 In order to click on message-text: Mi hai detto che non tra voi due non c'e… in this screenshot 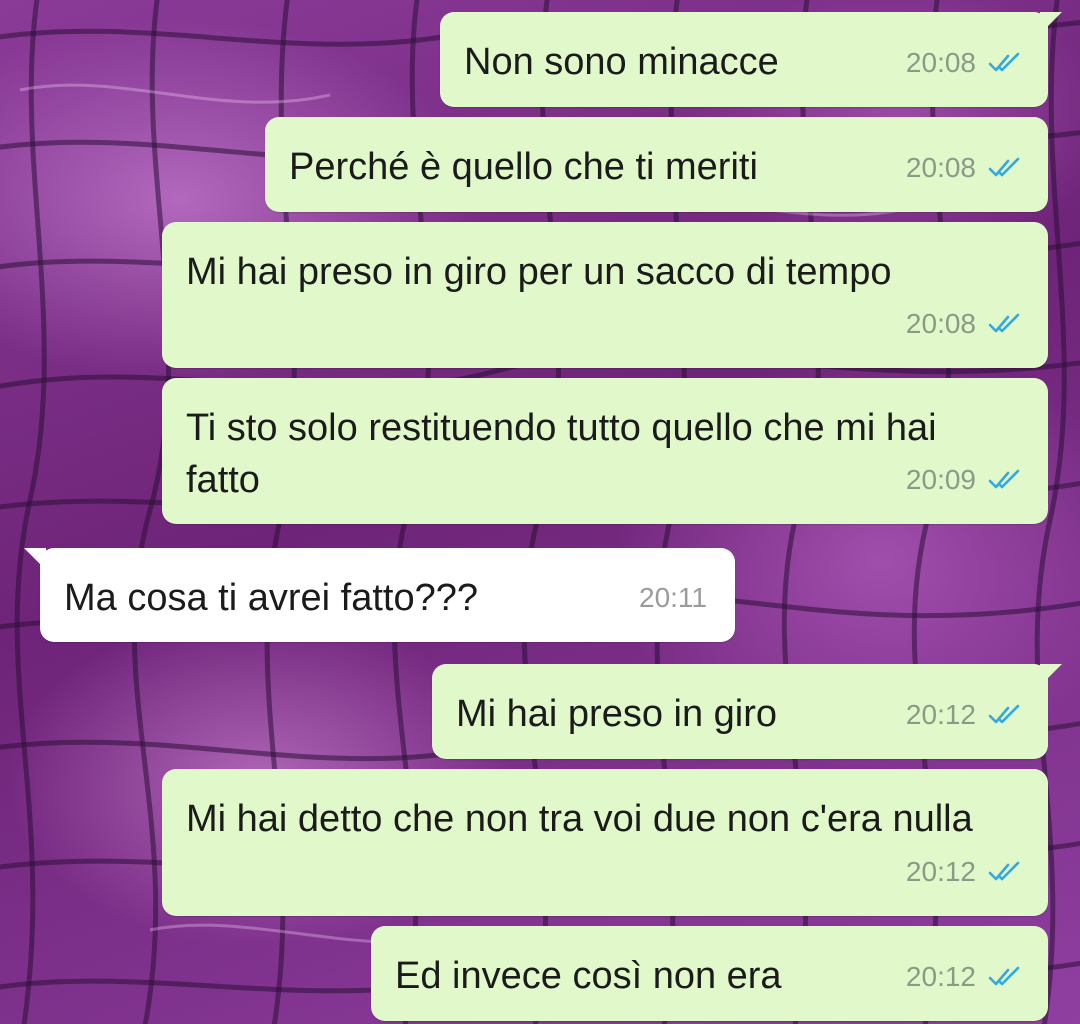, I will do `click(579, 819)`.